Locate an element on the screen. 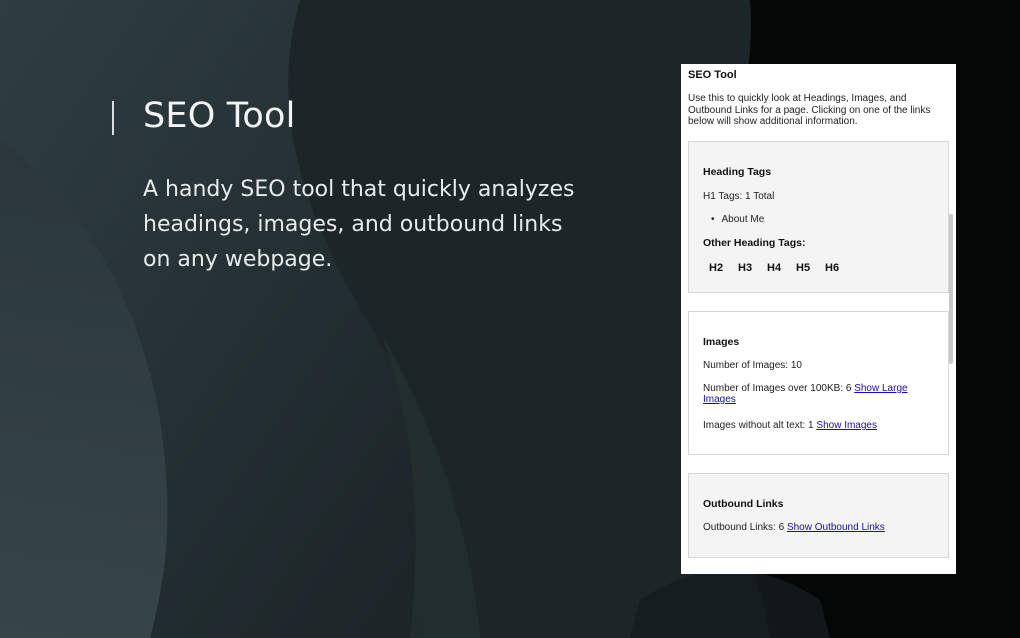  hero-accent-bar is located at coordinates (113, 118).